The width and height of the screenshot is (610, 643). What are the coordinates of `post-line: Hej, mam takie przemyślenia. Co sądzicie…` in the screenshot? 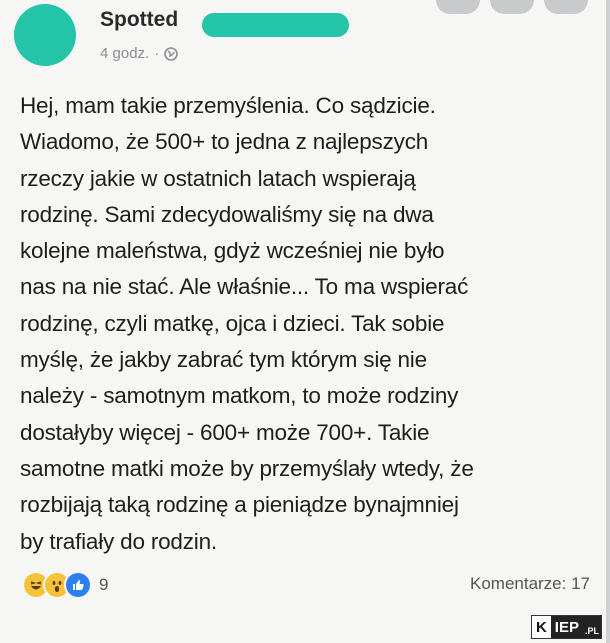 It's located at (228, 105).